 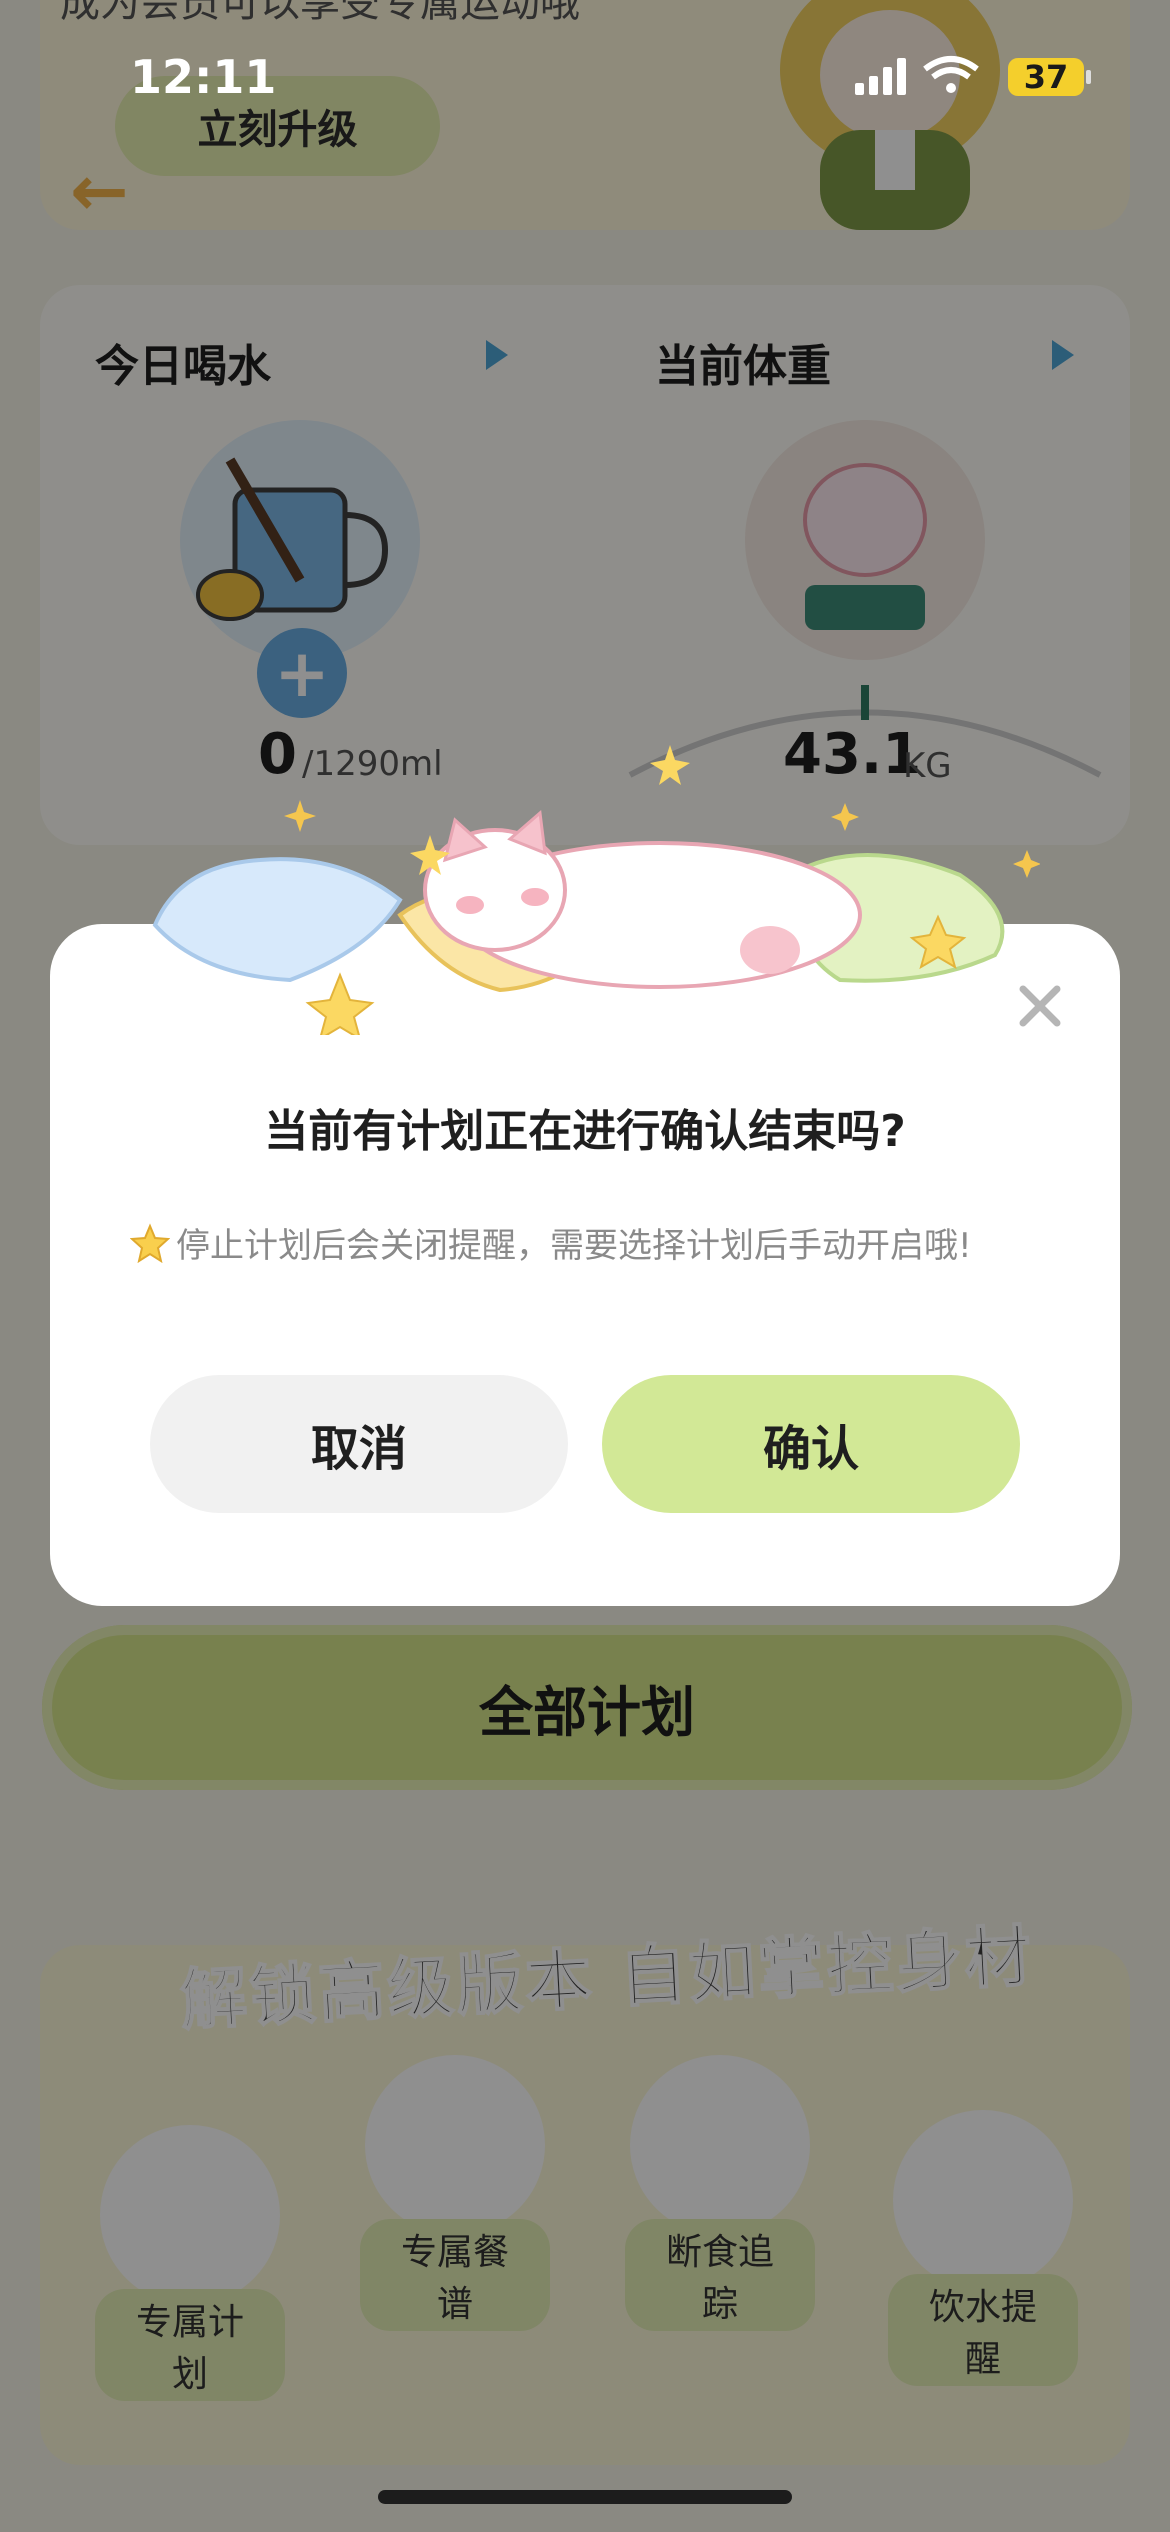 I want to click on star-icon, so click(x=150, y=1242).